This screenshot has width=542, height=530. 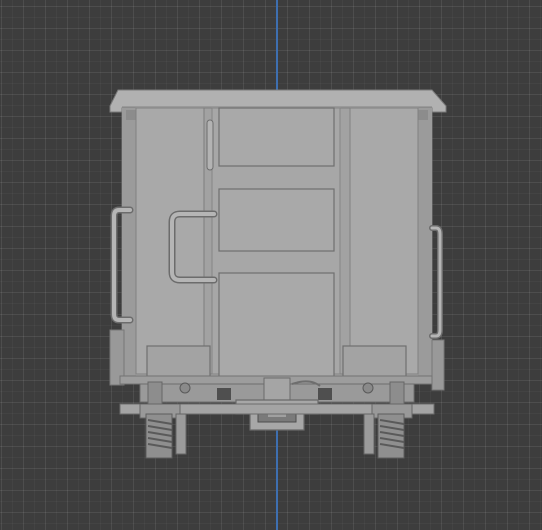 I want to click on left-axle-cap, so click(x=185, y=388).